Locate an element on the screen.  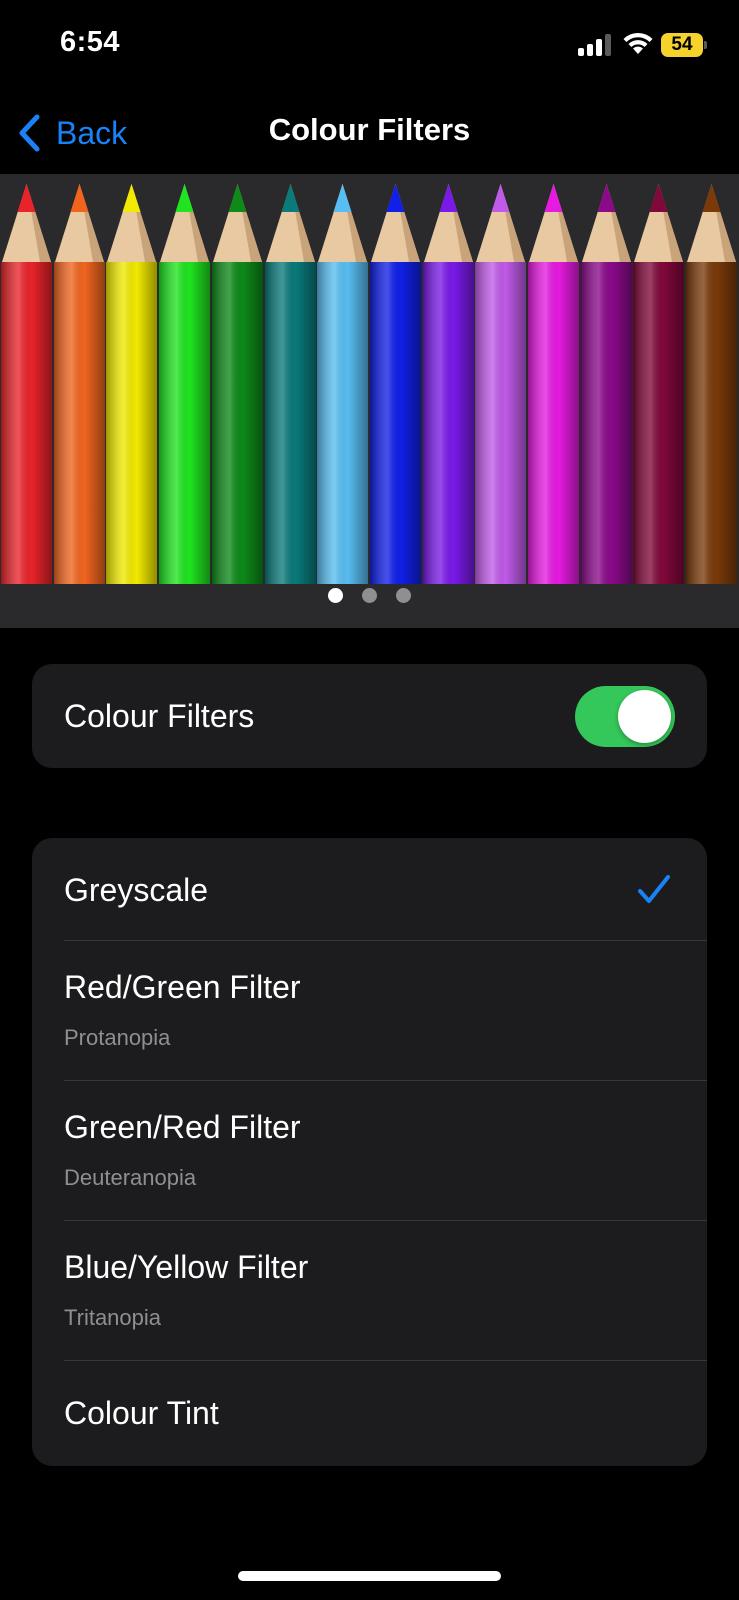
filter-option-label: Blue/Yellow Filter is located at coordinates (186, 1267).